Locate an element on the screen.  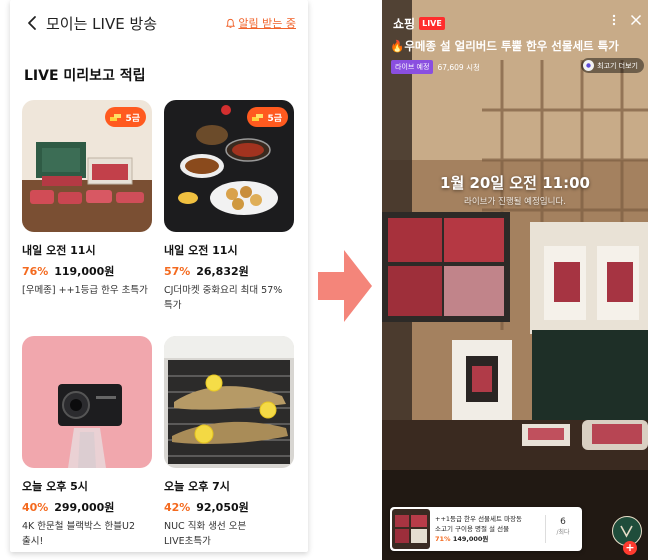
header: 모이는 LIVE 방송 알림 받는 중 is located at coordinates (159, 24).